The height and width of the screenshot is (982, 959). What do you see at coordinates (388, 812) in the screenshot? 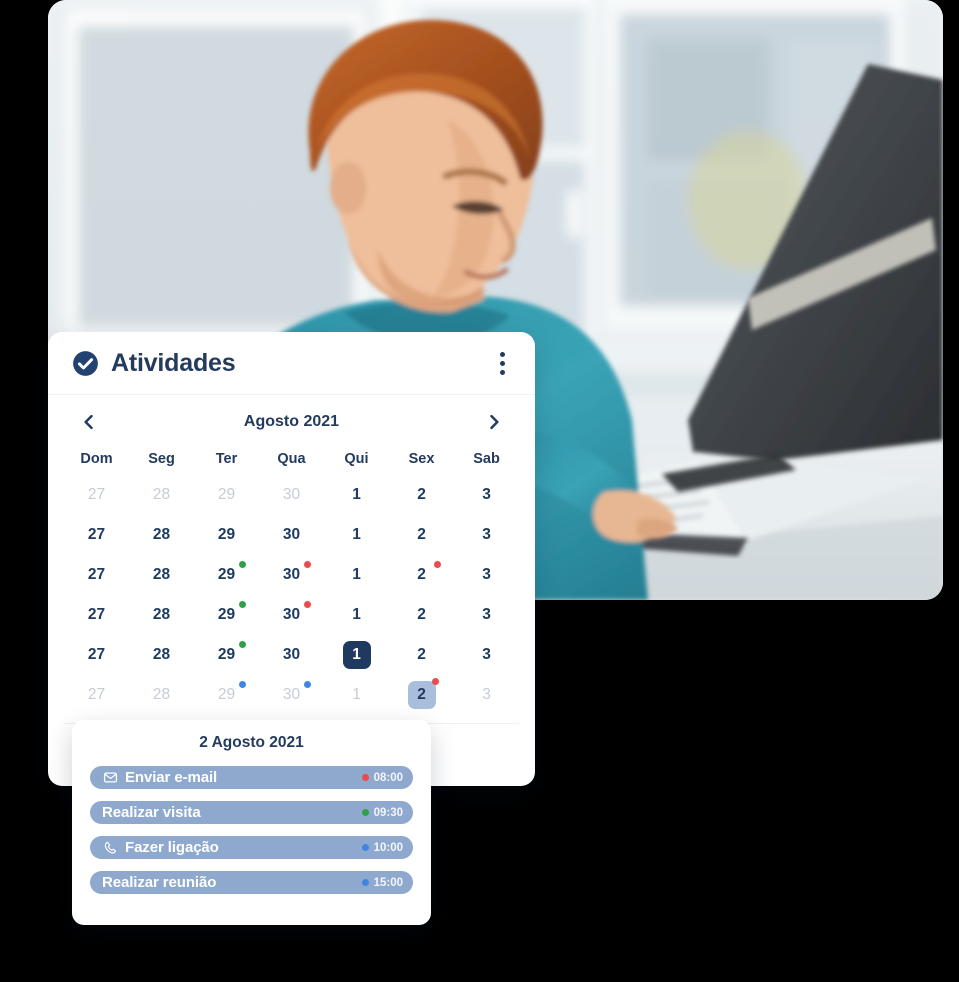
I see `activity-time-text: 09:30` at bounding box center [388, 812].